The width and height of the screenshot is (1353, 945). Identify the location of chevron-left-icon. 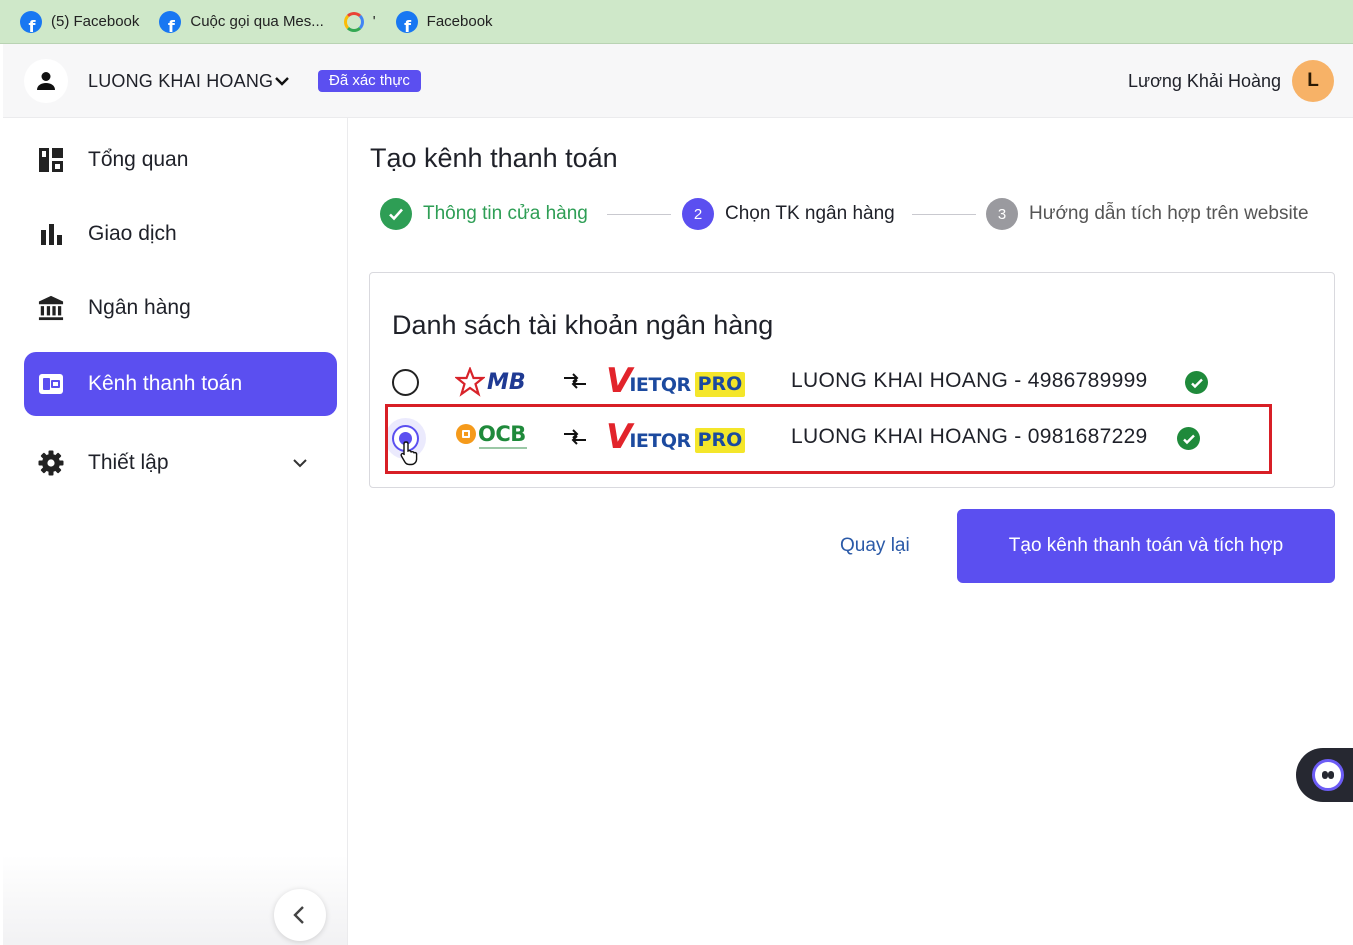
(298, 915).